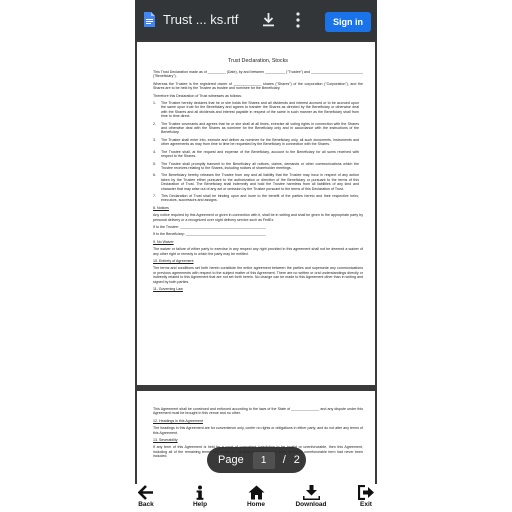 This screenshot has height=512, width=512. I want to click on section-heading-severability: 13. Severability, so click(165, 440).